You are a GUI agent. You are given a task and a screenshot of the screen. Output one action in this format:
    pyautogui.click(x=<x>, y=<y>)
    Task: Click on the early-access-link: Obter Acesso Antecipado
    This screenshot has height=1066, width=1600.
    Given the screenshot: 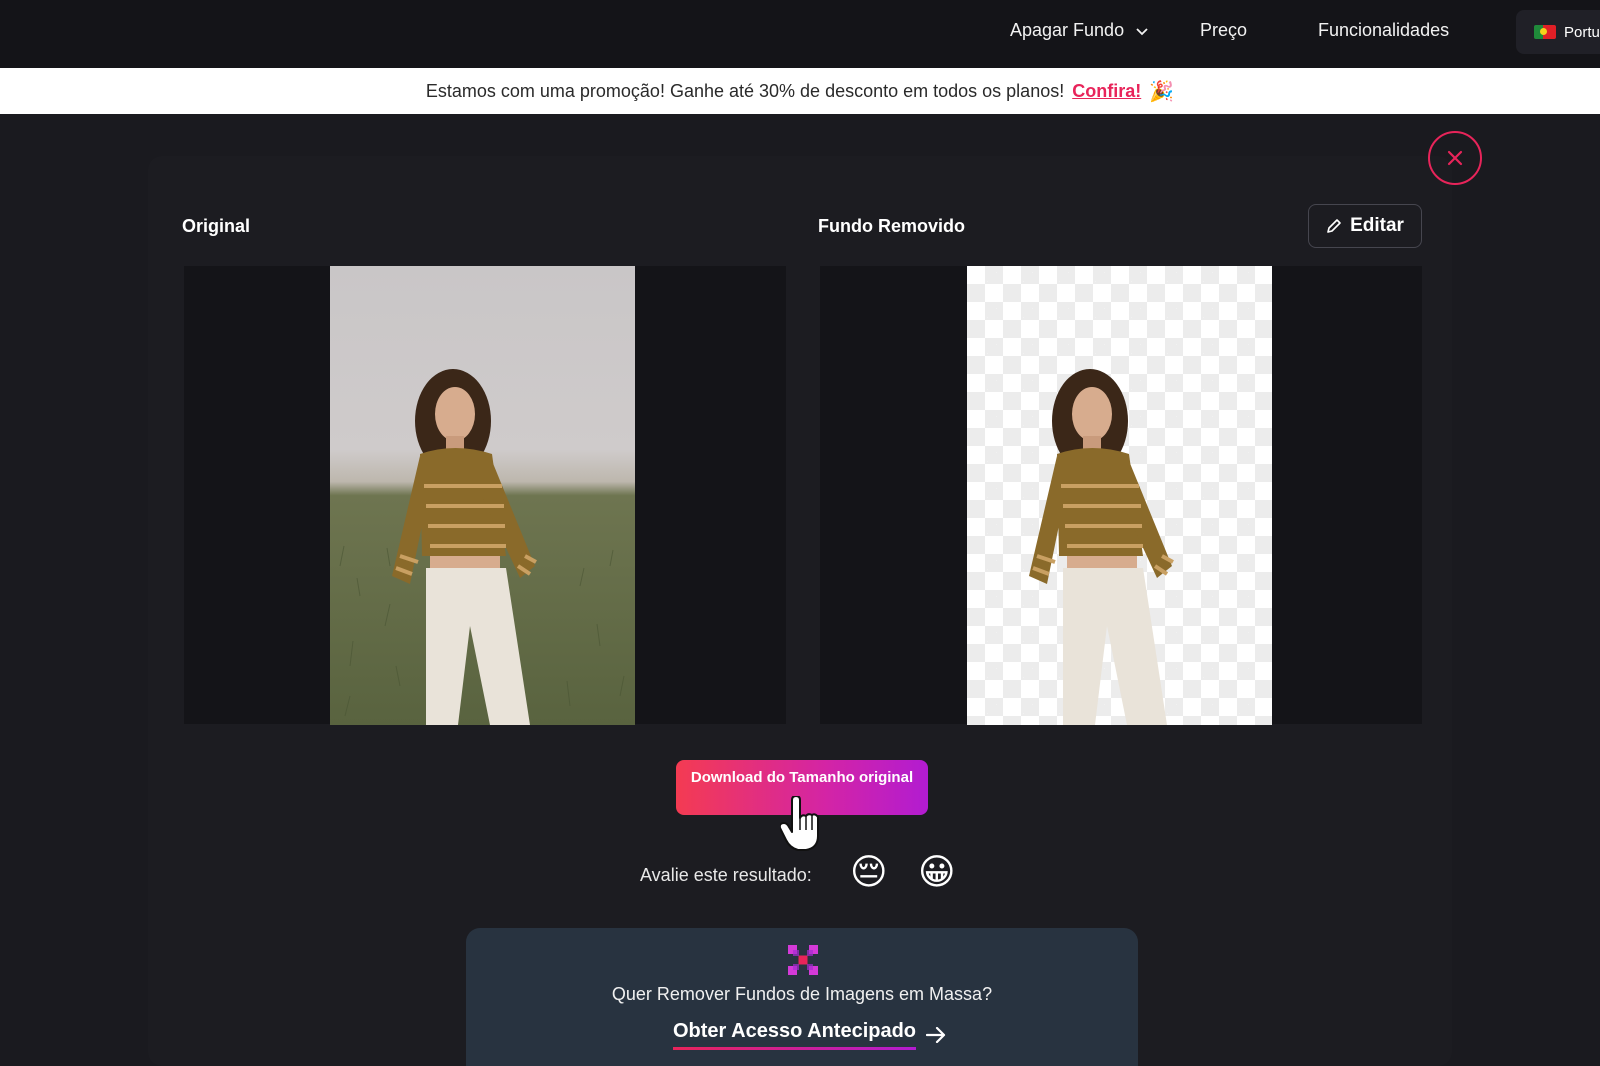 What is the action you would take?
    pyautogui.click(x=809, y=1035)
    